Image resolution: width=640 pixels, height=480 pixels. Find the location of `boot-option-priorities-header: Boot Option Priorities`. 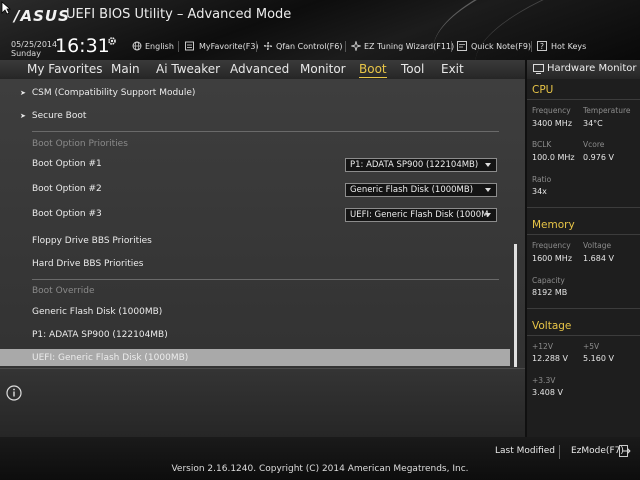

boot-option-priorities-header: Boot Option Priorities is located at coordinates (80, 144).